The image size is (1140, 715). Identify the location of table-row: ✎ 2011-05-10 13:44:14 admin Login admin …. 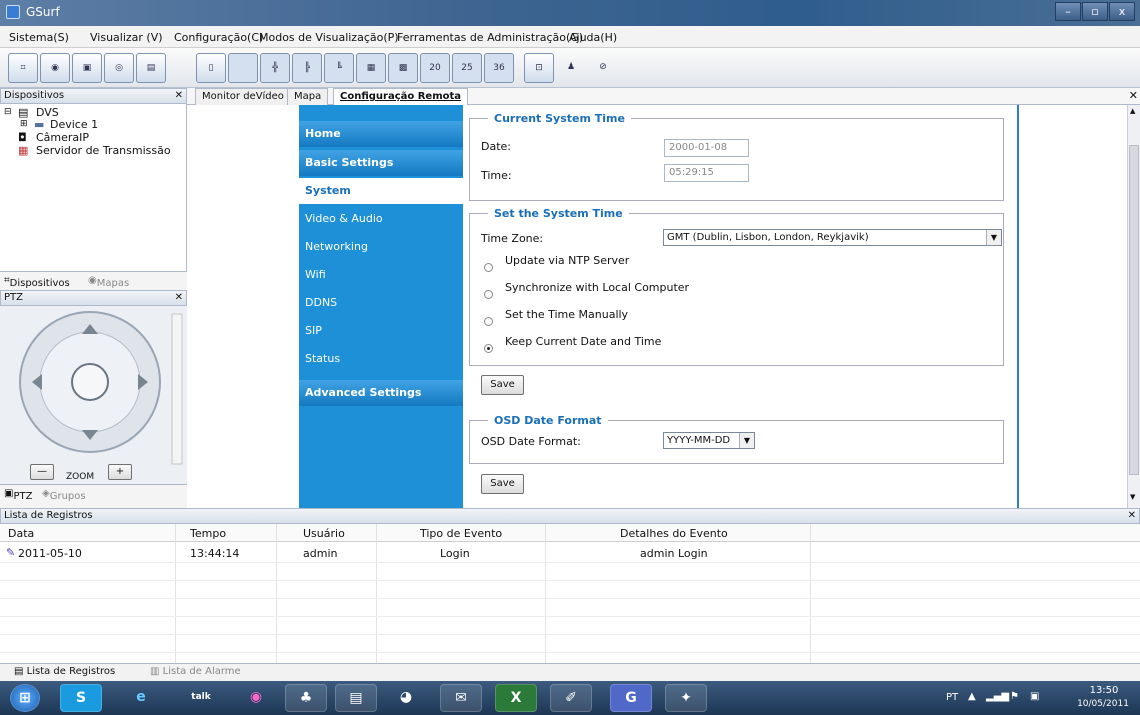
(570, 553).